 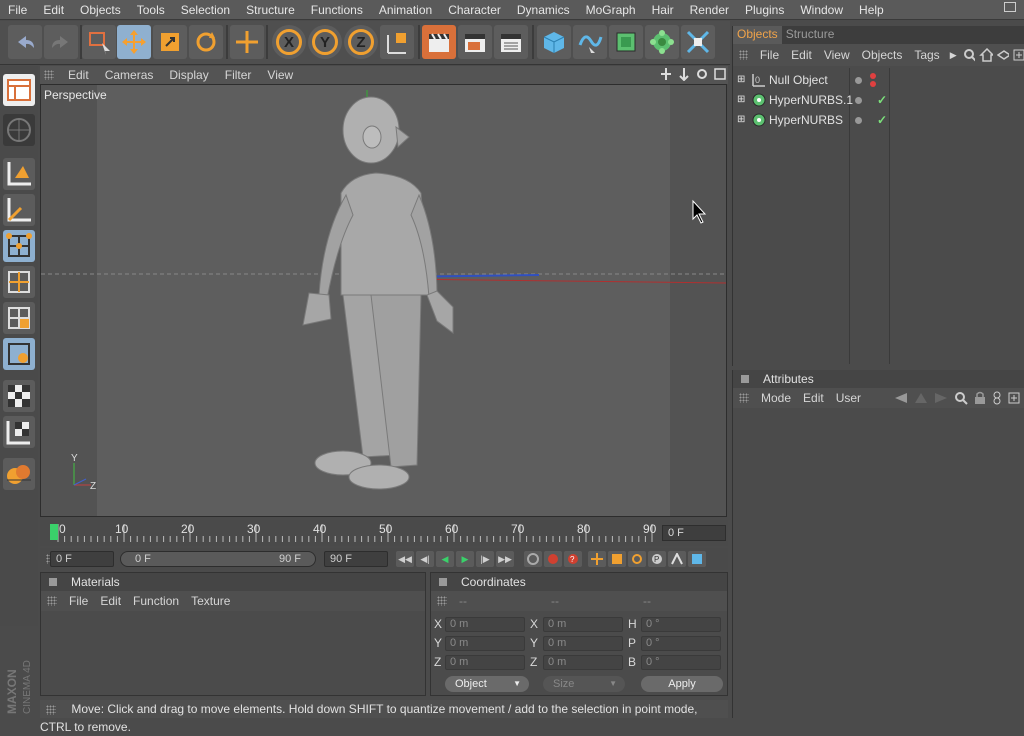 What do you see at coordinates (583, 643) in the screenshot?
I see `size-y-field: 0 m` at bounding box center [583, 643].